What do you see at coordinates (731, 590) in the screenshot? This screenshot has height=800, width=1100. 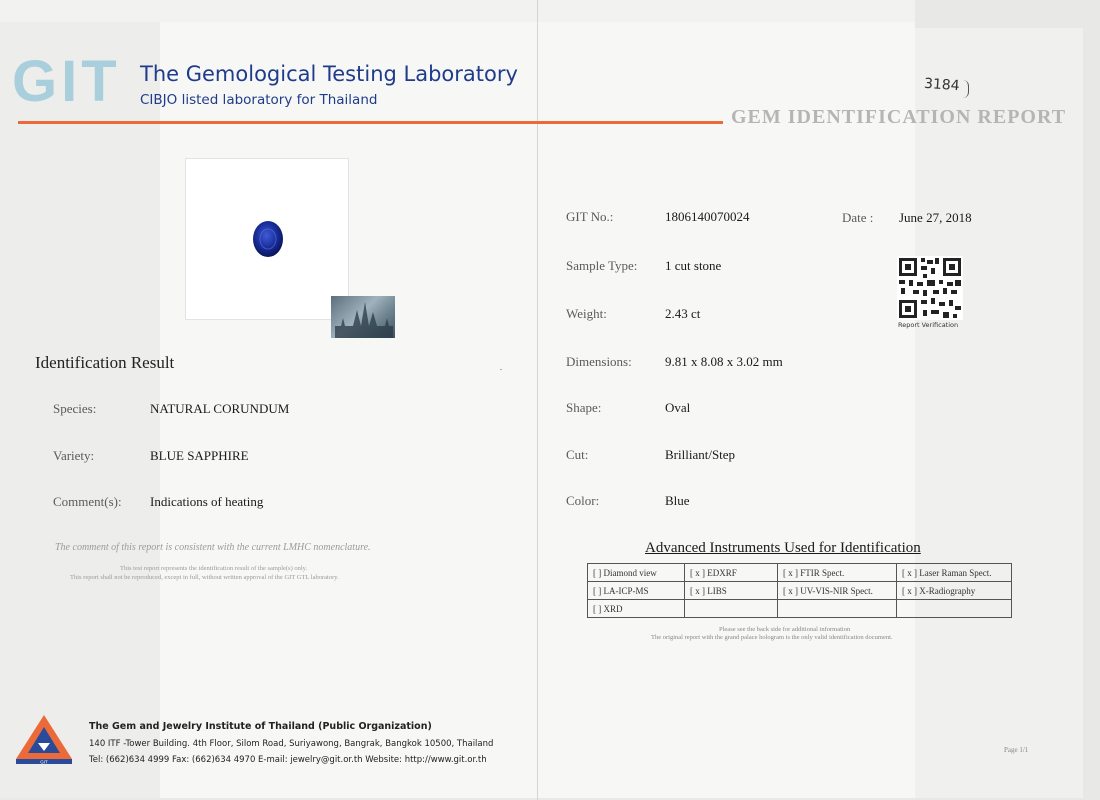 I see `instrument-cell: [ x ] LIBS` at bounding box center [731, 590].